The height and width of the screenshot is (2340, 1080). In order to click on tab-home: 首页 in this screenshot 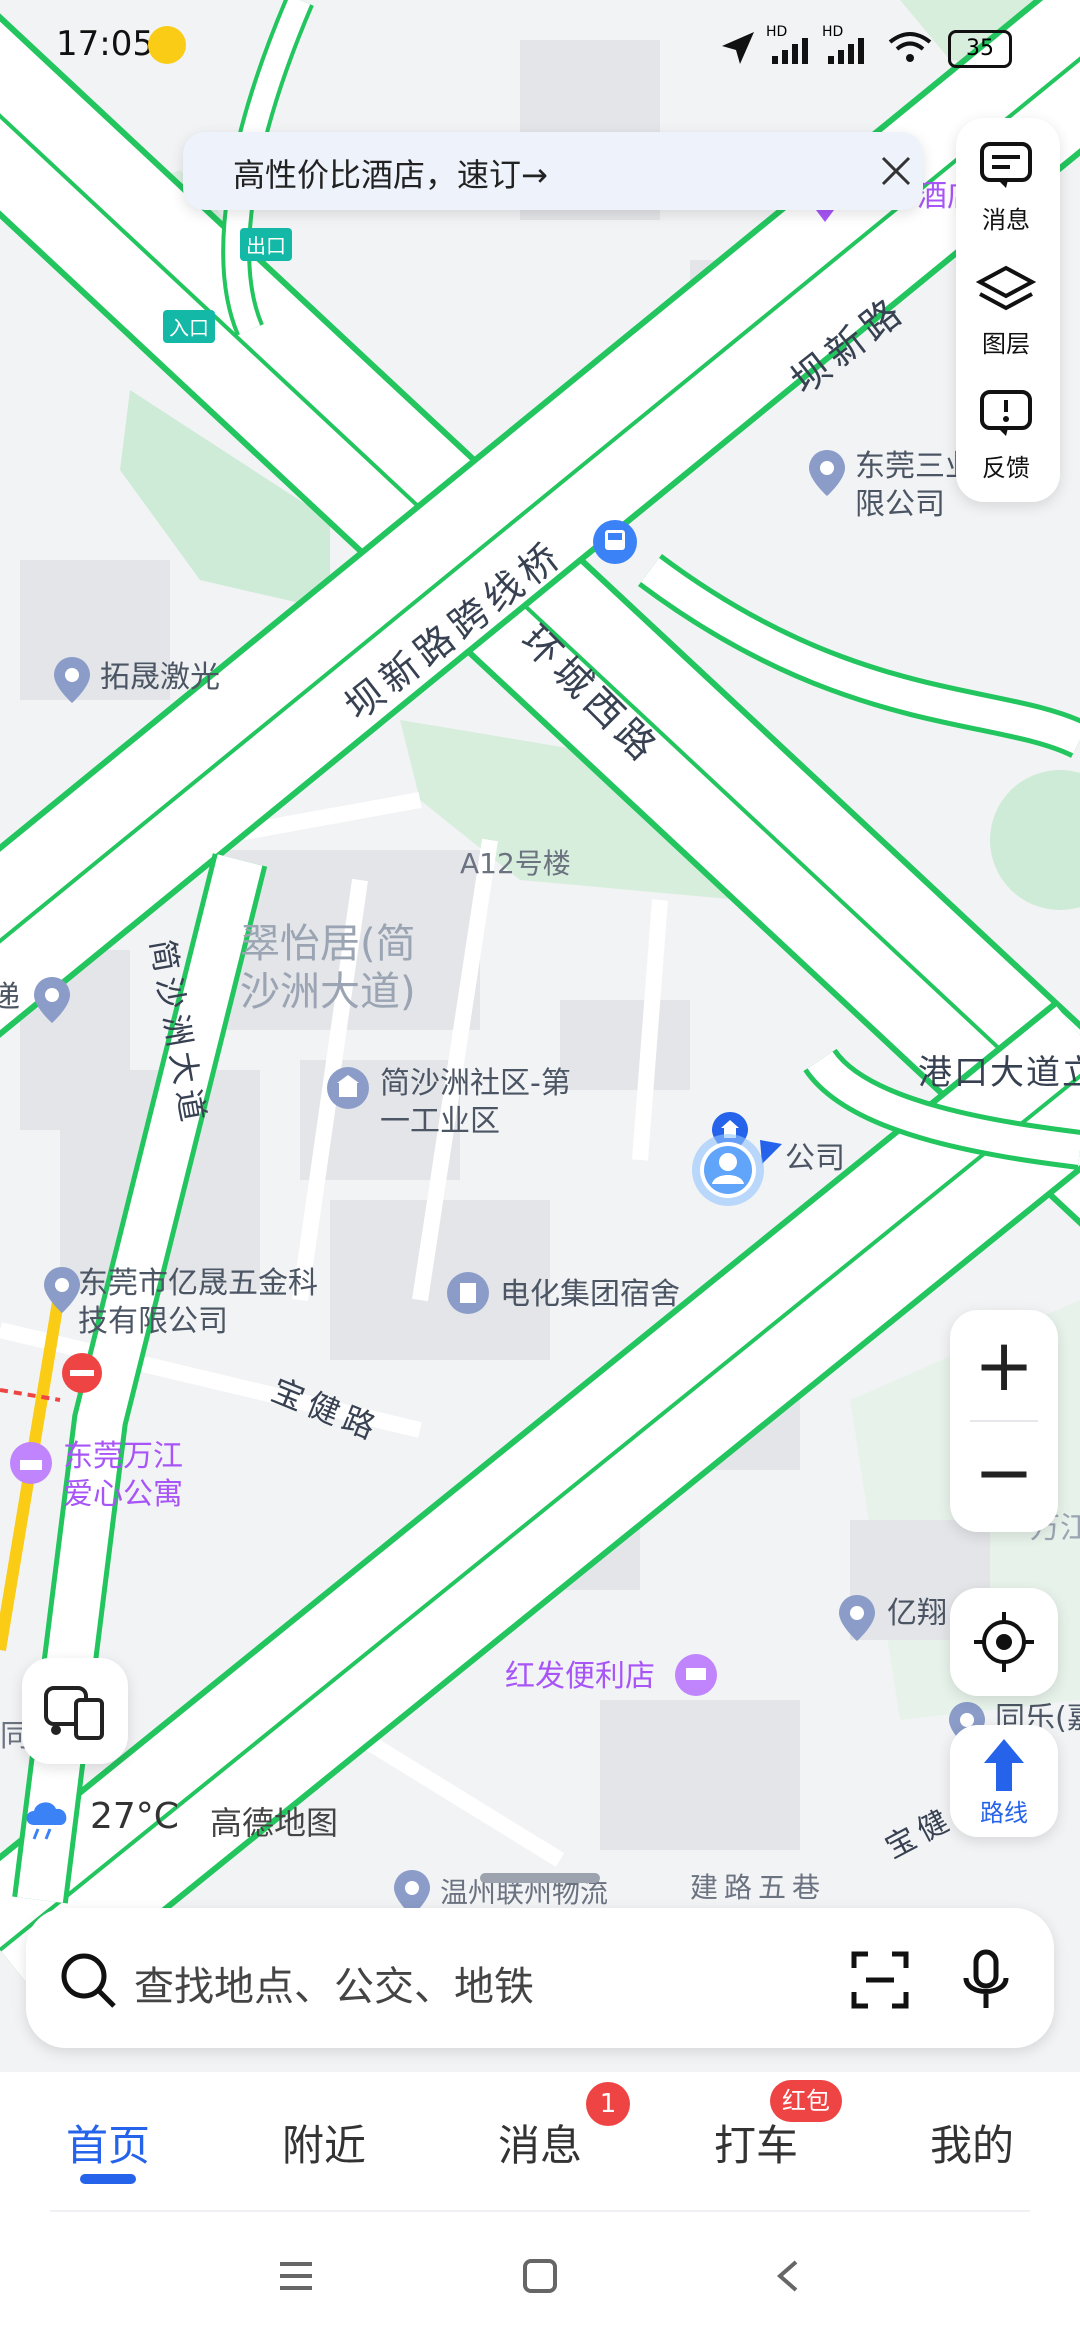, I will do `click(108, 2148)`.